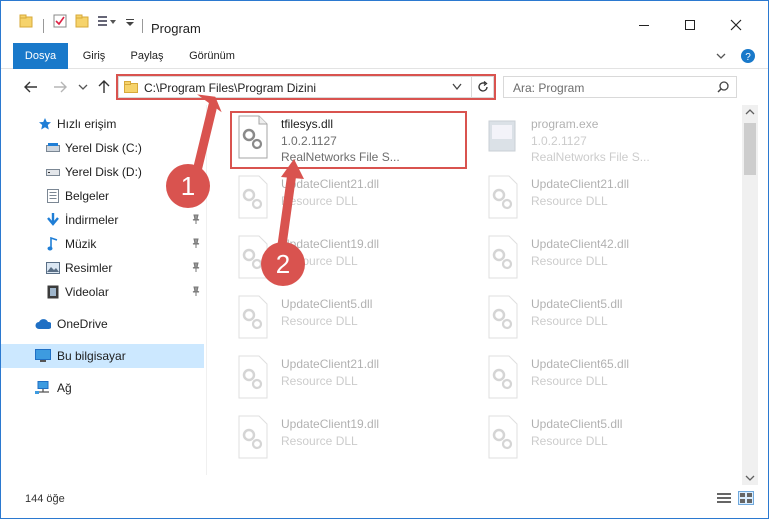  I want to click on help-icon: ?, so click(748, 56).